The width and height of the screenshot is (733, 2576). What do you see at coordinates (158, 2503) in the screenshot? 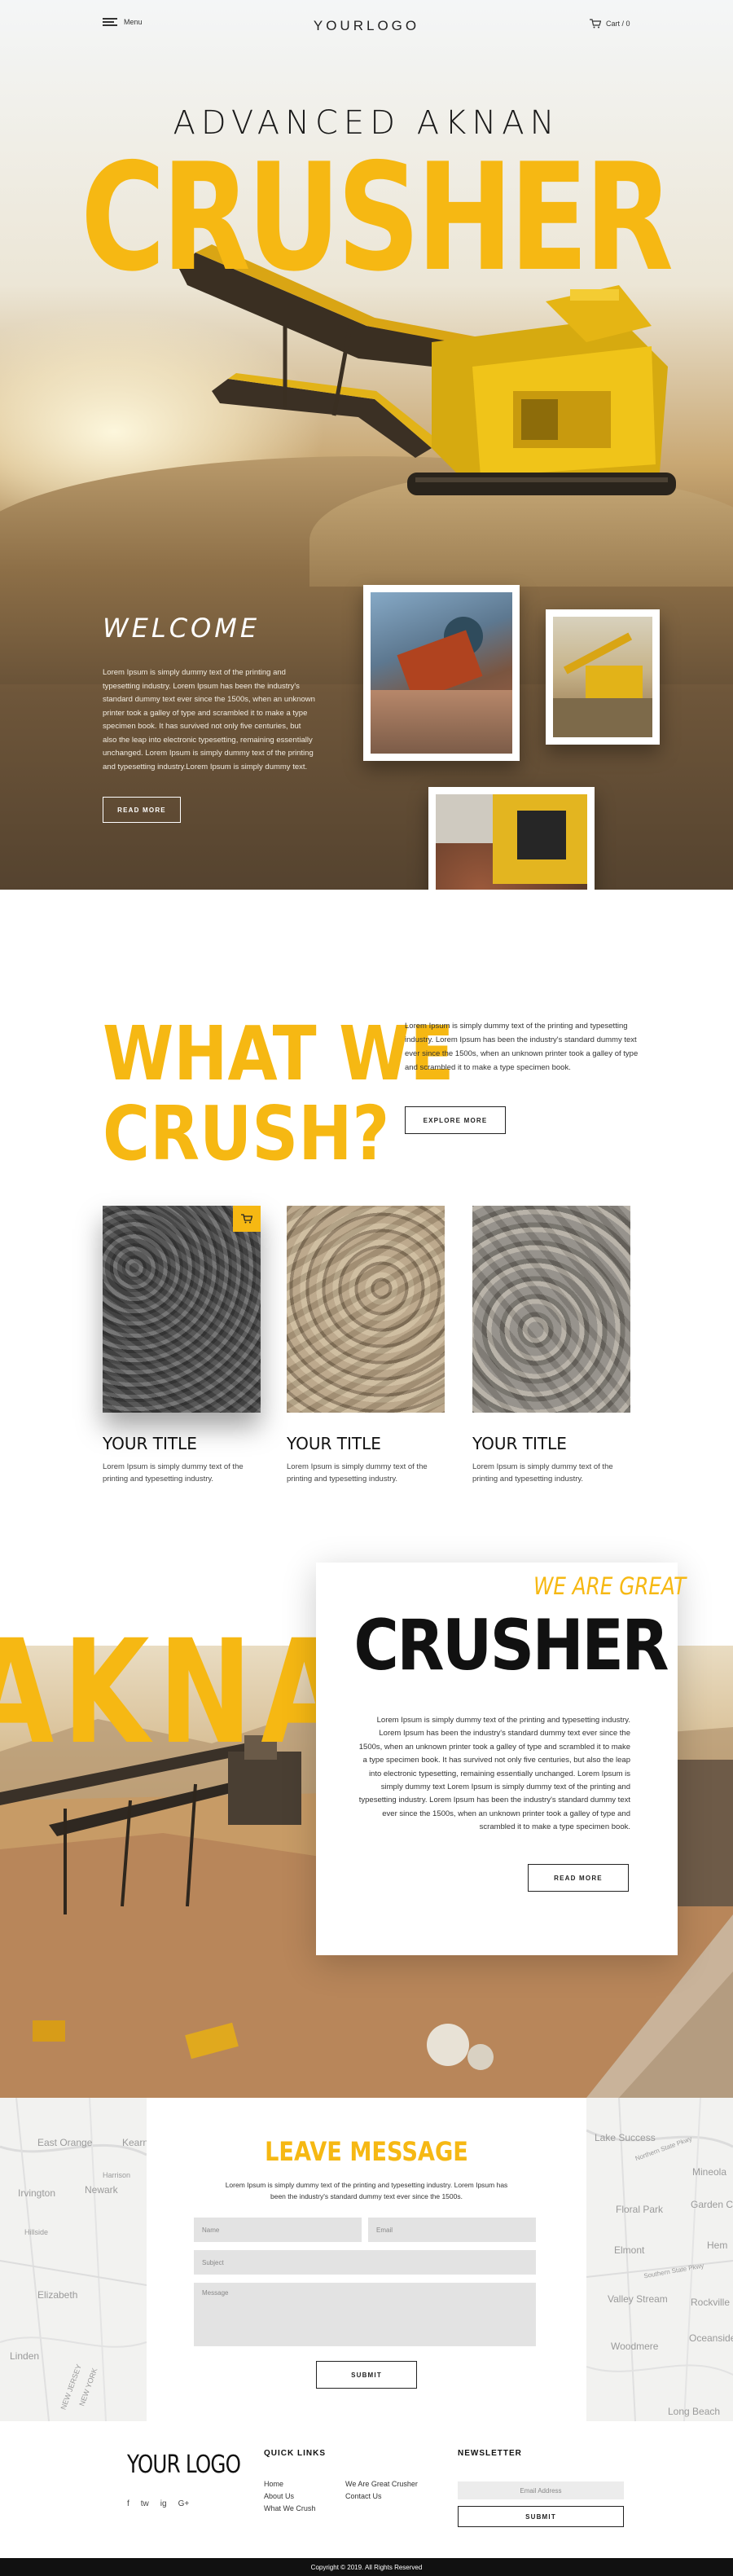
I see `social-links: f tw ig G+` at bounding box center [158, 2503].